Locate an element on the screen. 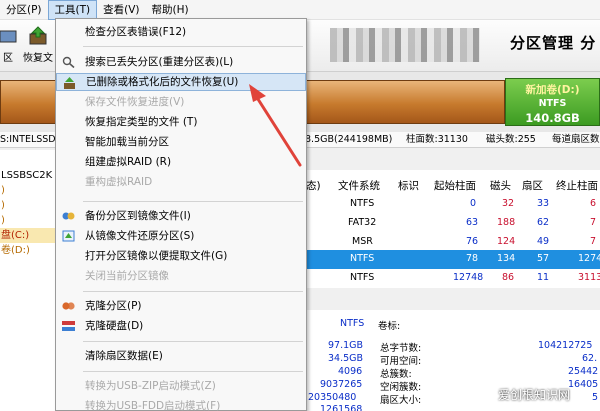  watermark: 爱创根知识网 is located at coordinates (534, 395).